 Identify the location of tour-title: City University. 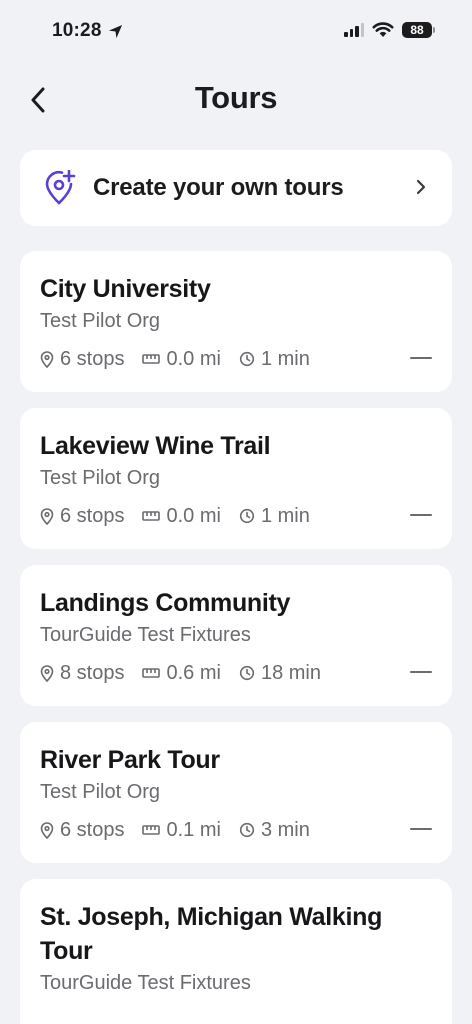
(125, 289).